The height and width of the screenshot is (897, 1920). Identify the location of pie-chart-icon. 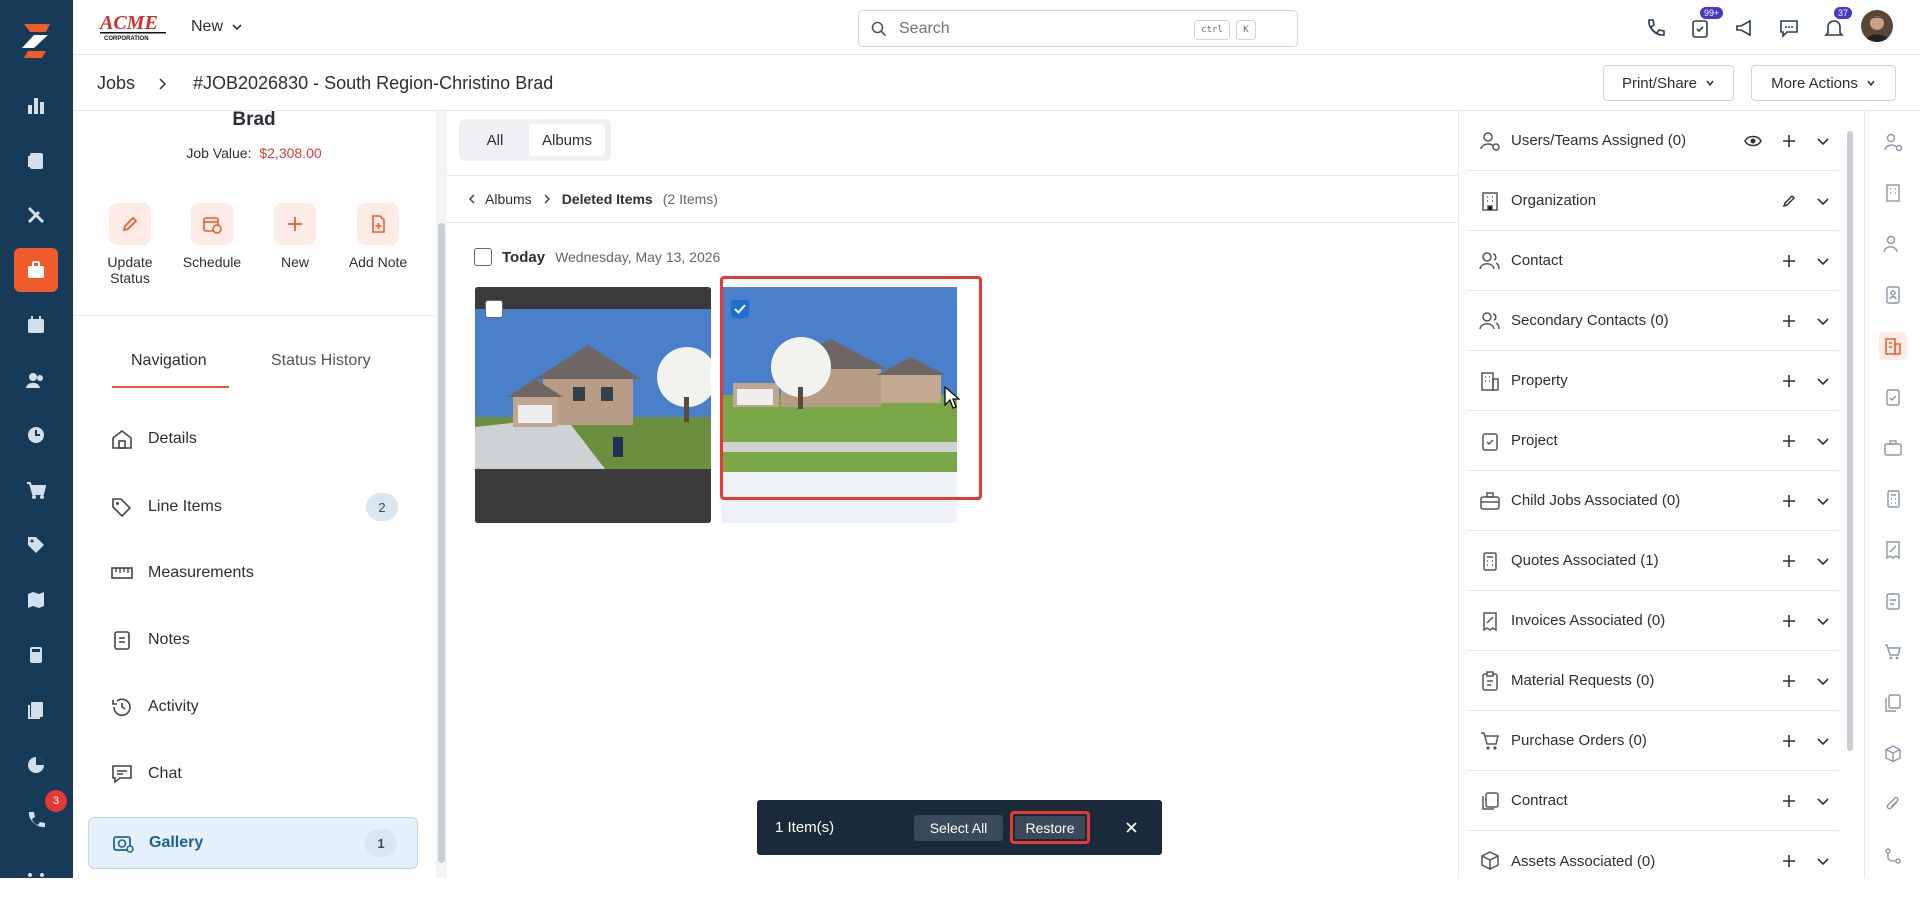
(36, 765).